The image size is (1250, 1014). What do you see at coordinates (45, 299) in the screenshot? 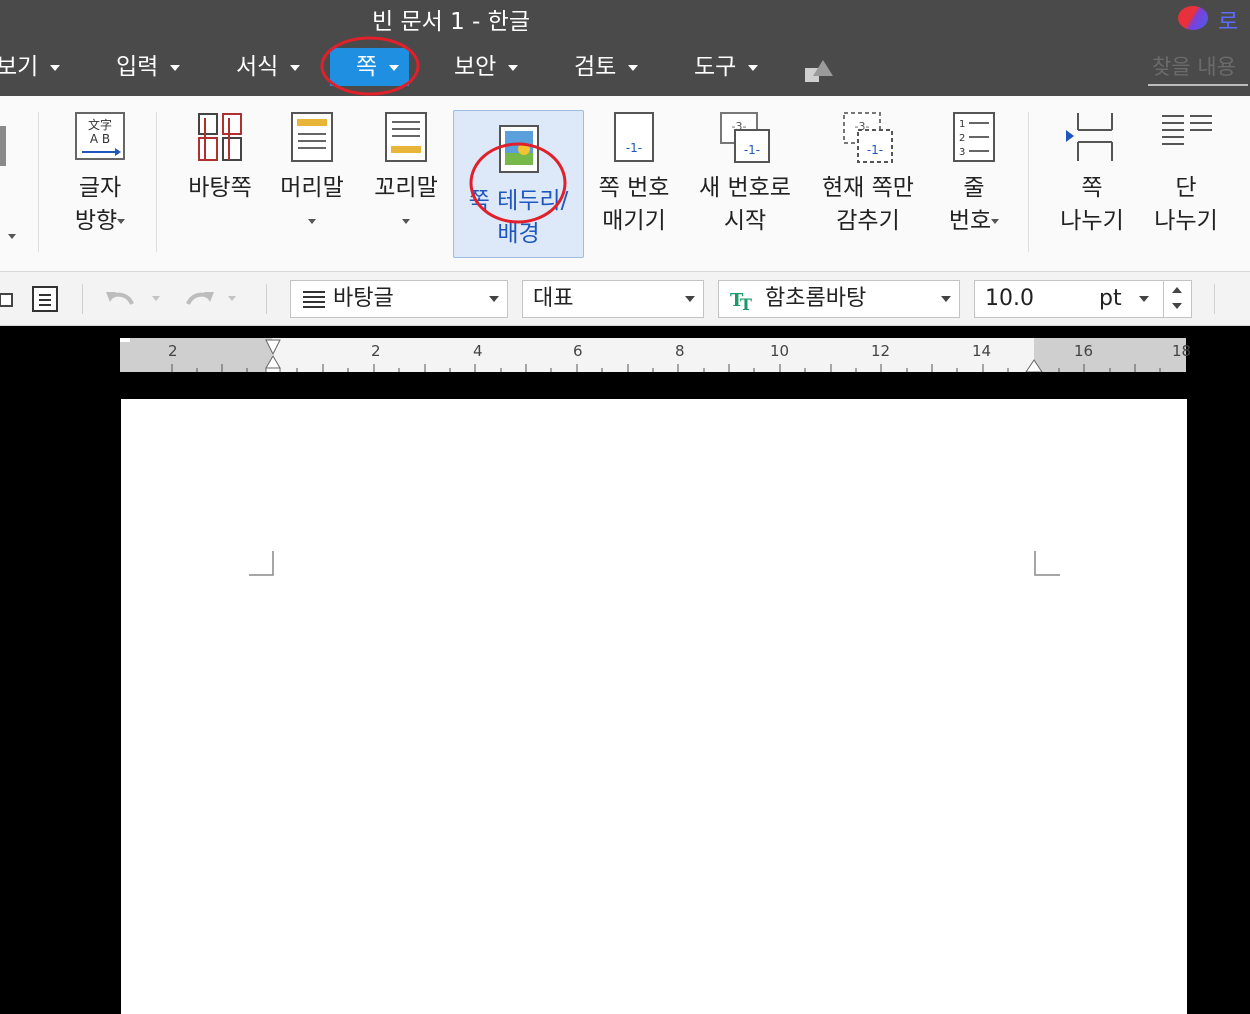
I see `document-icon` at bounding box center [45, 299].